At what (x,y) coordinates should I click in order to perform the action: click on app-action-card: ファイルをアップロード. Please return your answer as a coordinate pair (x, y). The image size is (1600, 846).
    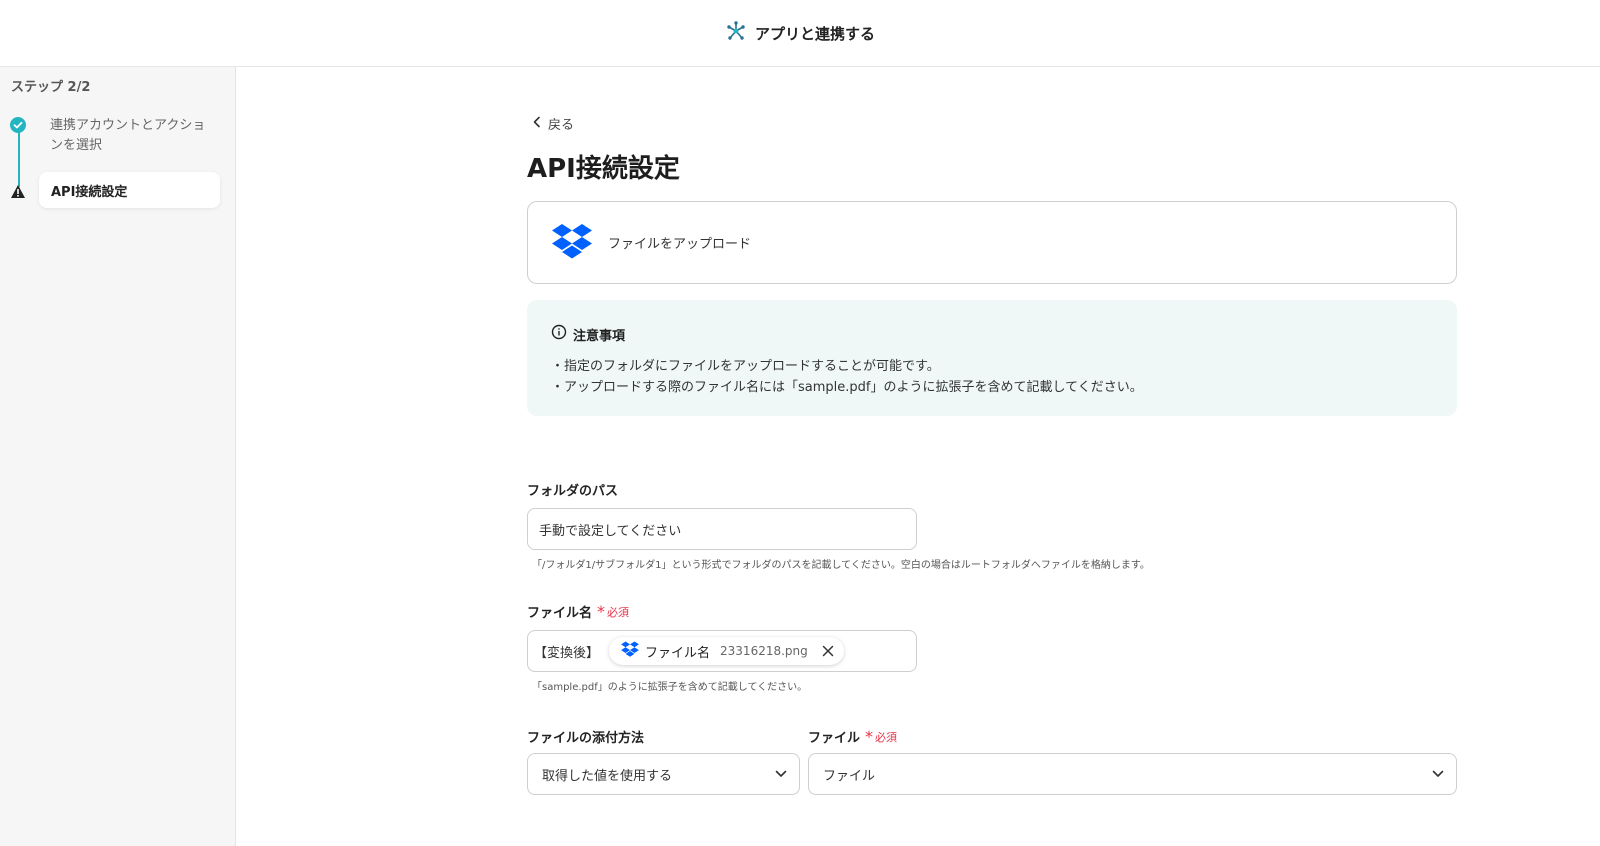
    Looking at the image, I should click on (992, 242).